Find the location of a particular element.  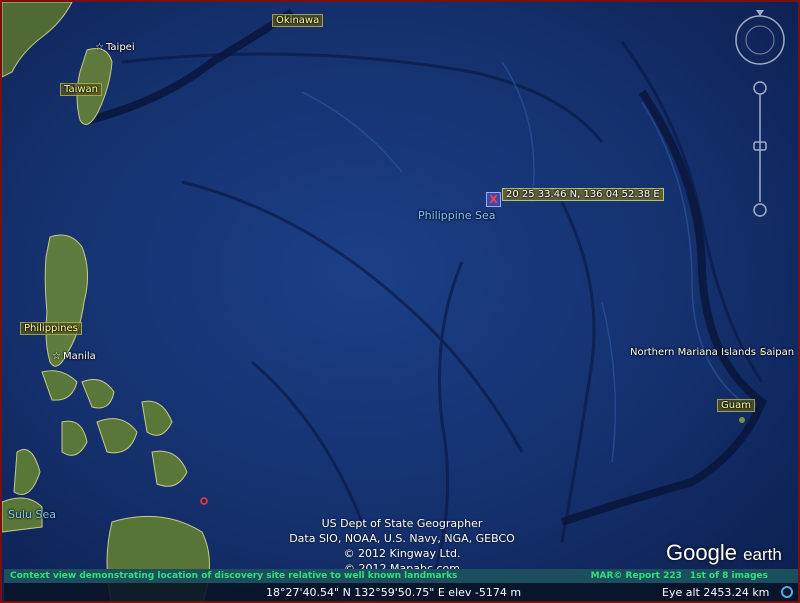

label-okinawa: Okinawa is located at coordinates (298, 20).